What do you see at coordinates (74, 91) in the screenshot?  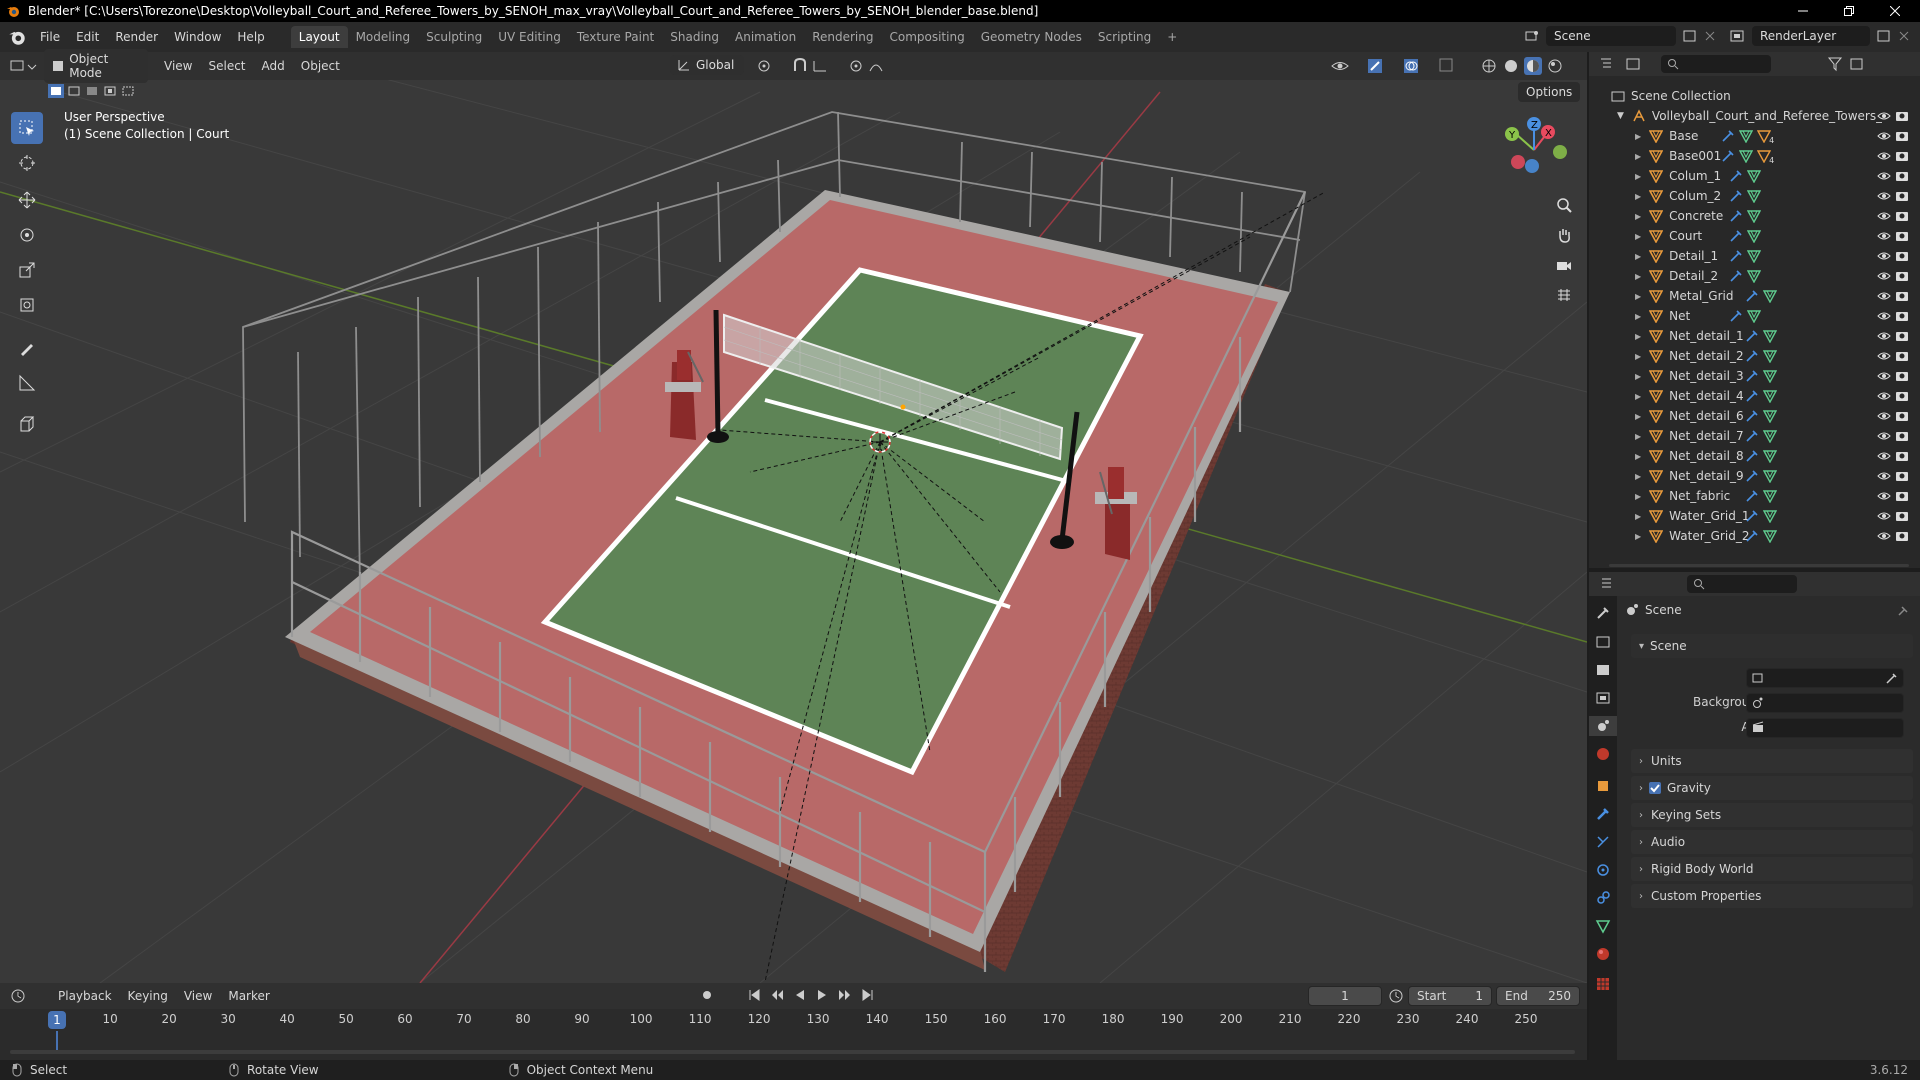 I see `select-extend-icon` at bounding box center [74, 91].